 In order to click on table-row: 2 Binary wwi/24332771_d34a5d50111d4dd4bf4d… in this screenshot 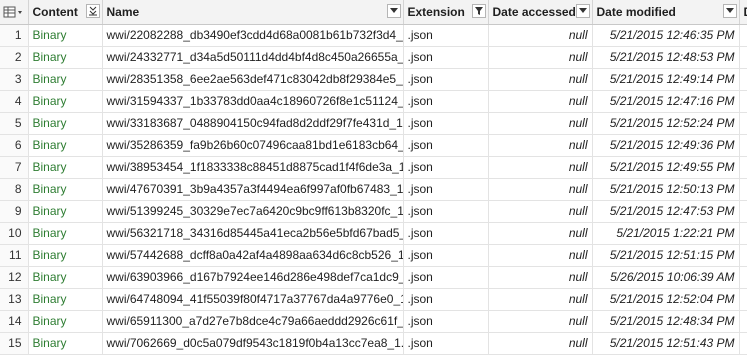, I will do `click(373, 57)`.